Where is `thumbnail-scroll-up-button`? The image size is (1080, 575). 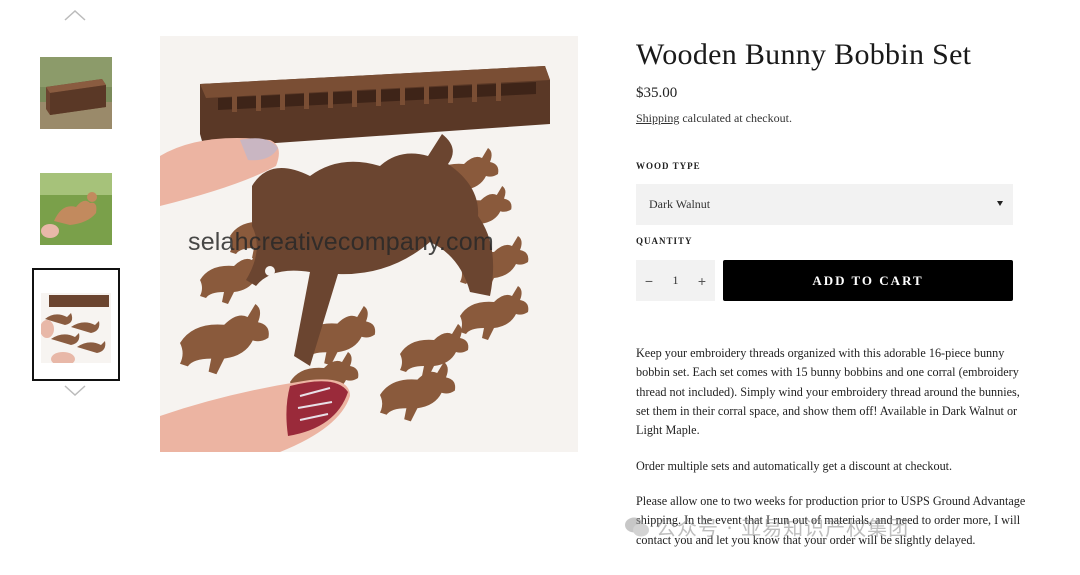 thumbnail-scroll-up-button is located at coordinates (75, 15).